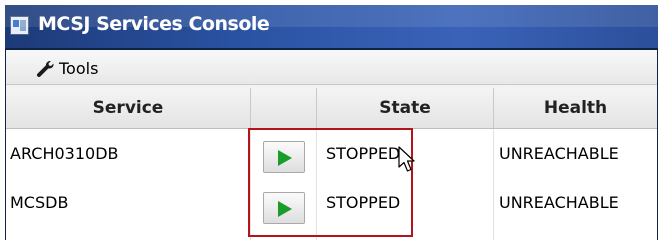 The height and width of the screenshot is (240, 658). I want to click on column-header-health: Health, so click(575, 108).